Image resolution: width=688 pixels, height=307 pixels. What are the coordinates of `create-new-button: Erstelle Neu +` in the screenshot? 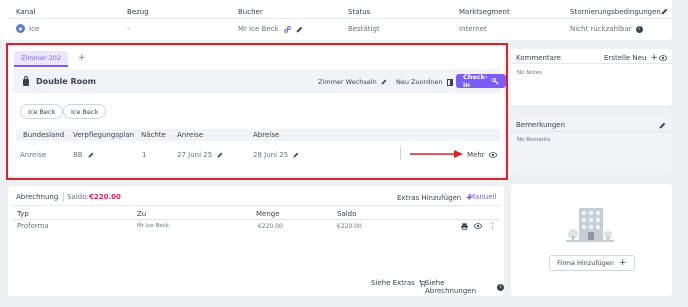 It's located at (631, 58).